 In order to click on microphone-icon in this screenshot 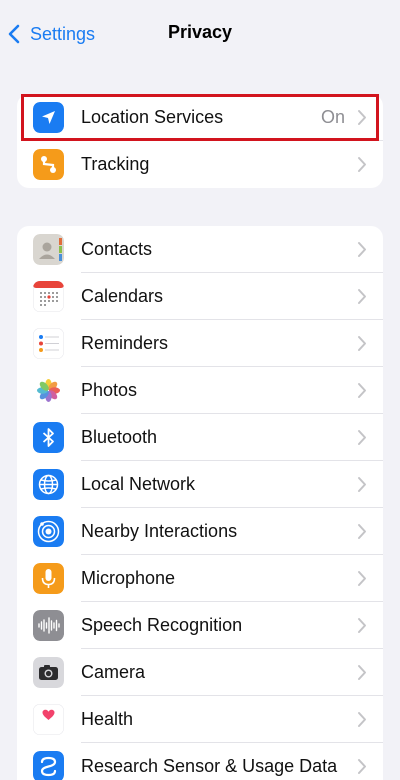, I will do `click(48, 578)`.